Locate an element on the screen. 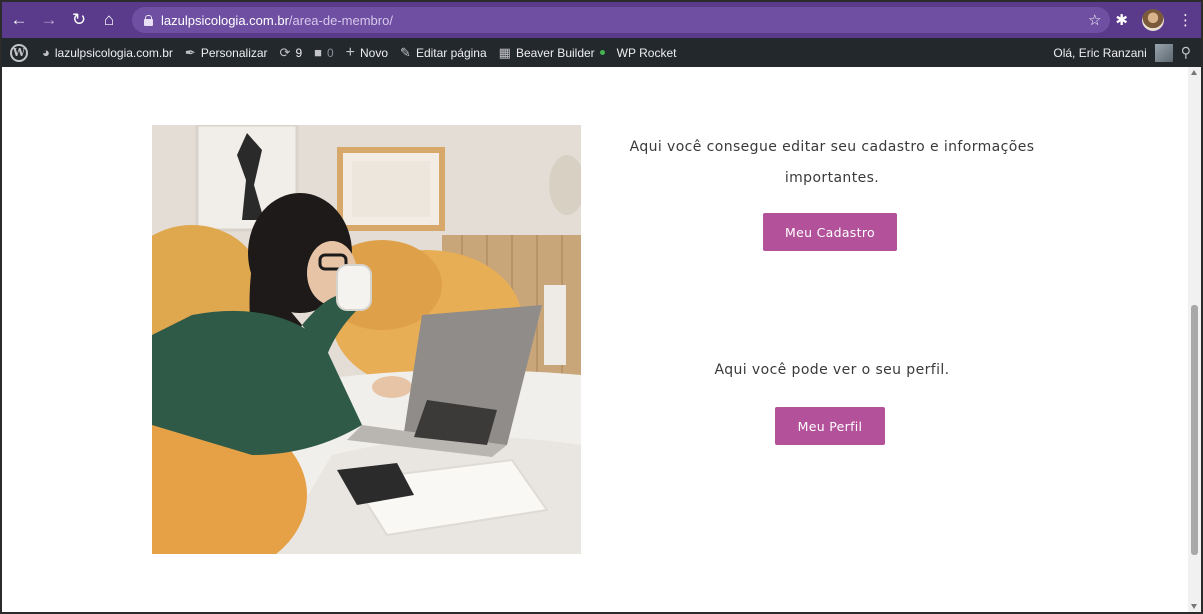  address-bar: lazulpsicologia.com.br/area-de-membro/ is located at coordinates (621, 20).